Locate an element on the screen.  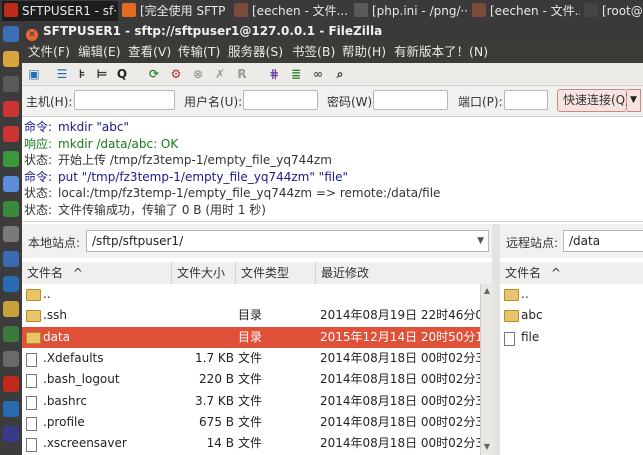
folder-icon is located at coordinates (511, 316).